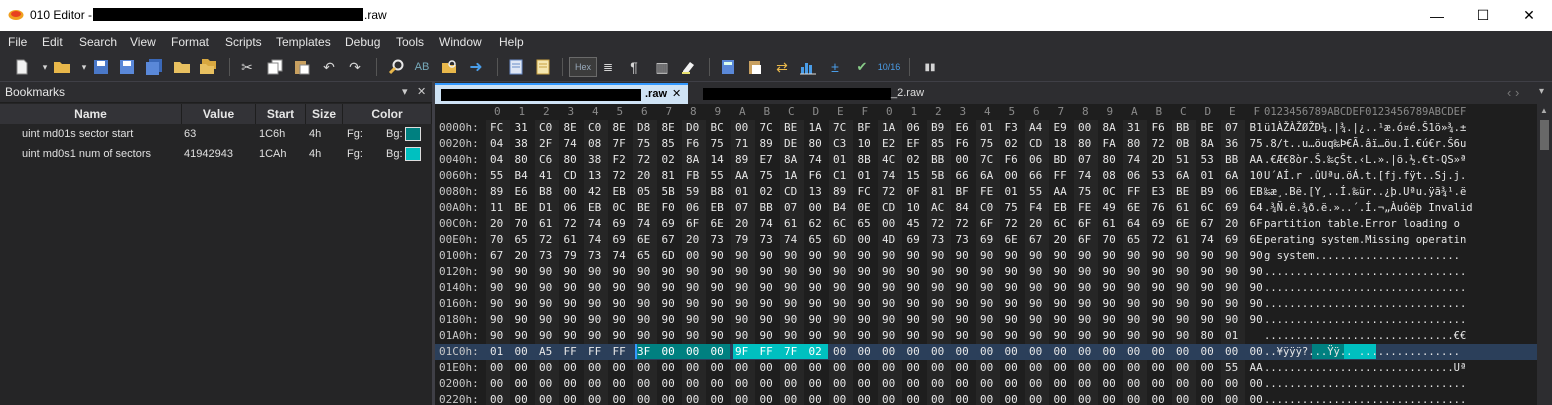  I want to click on menu-file: File, so click(17, 42).